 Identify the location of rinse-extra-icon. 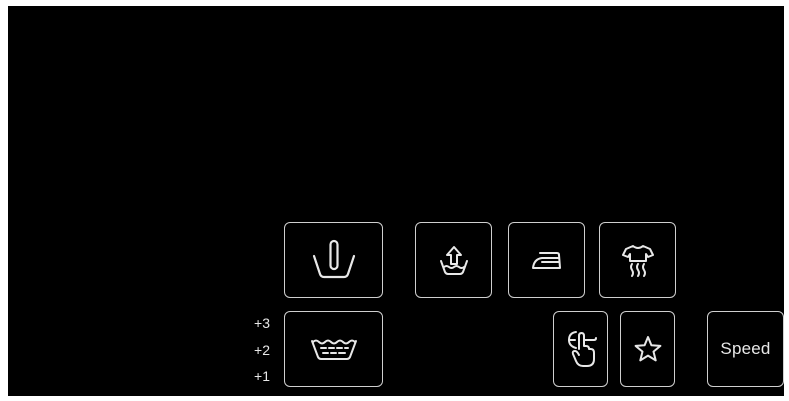
(454, 260).